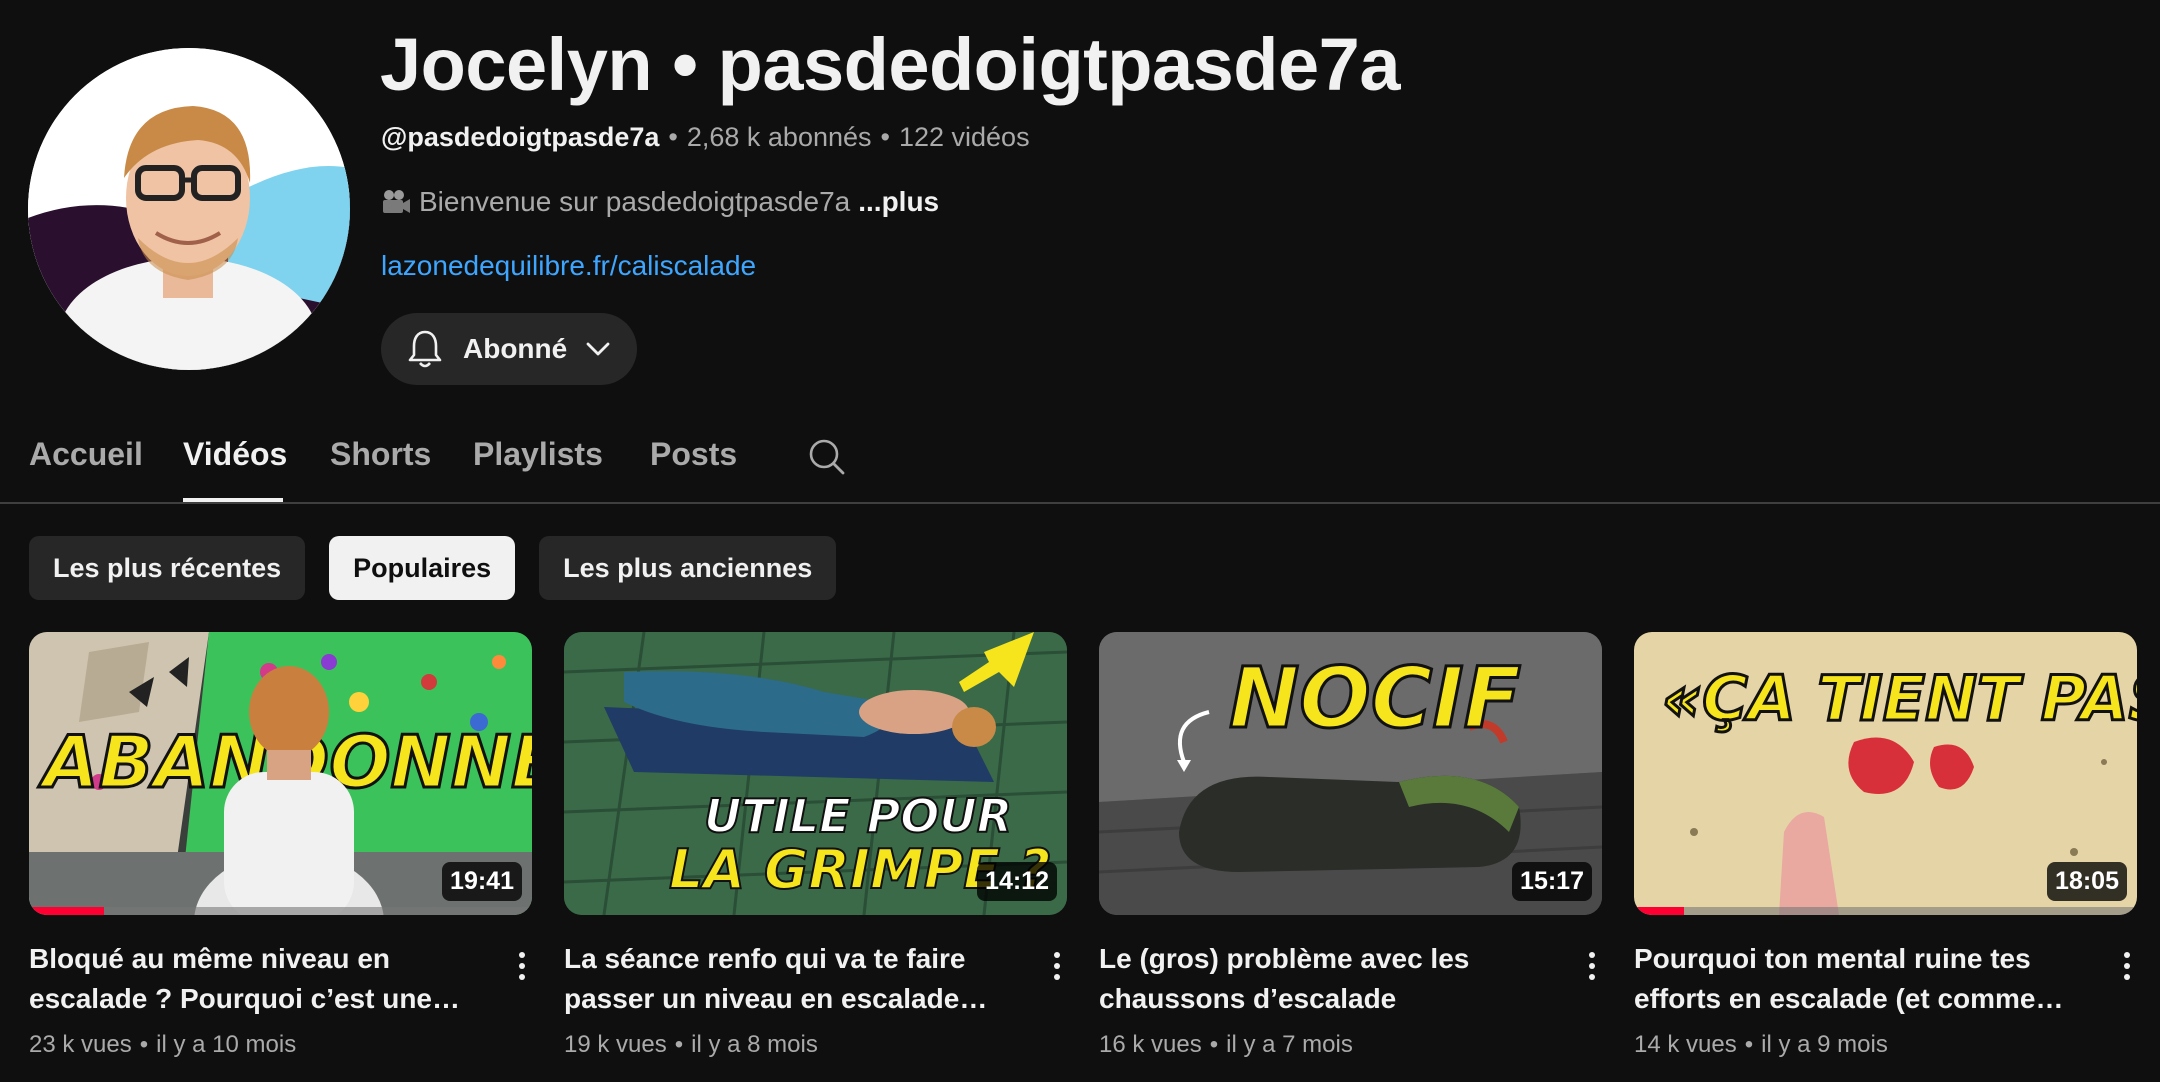 Image resolution: width=2160 pixels, height=1082 pixels. What do you see at coordinates (1824, 1044) in the screenshot?
I see `video-age: il y a 9 mois` at bounding box center [1824, 1044].